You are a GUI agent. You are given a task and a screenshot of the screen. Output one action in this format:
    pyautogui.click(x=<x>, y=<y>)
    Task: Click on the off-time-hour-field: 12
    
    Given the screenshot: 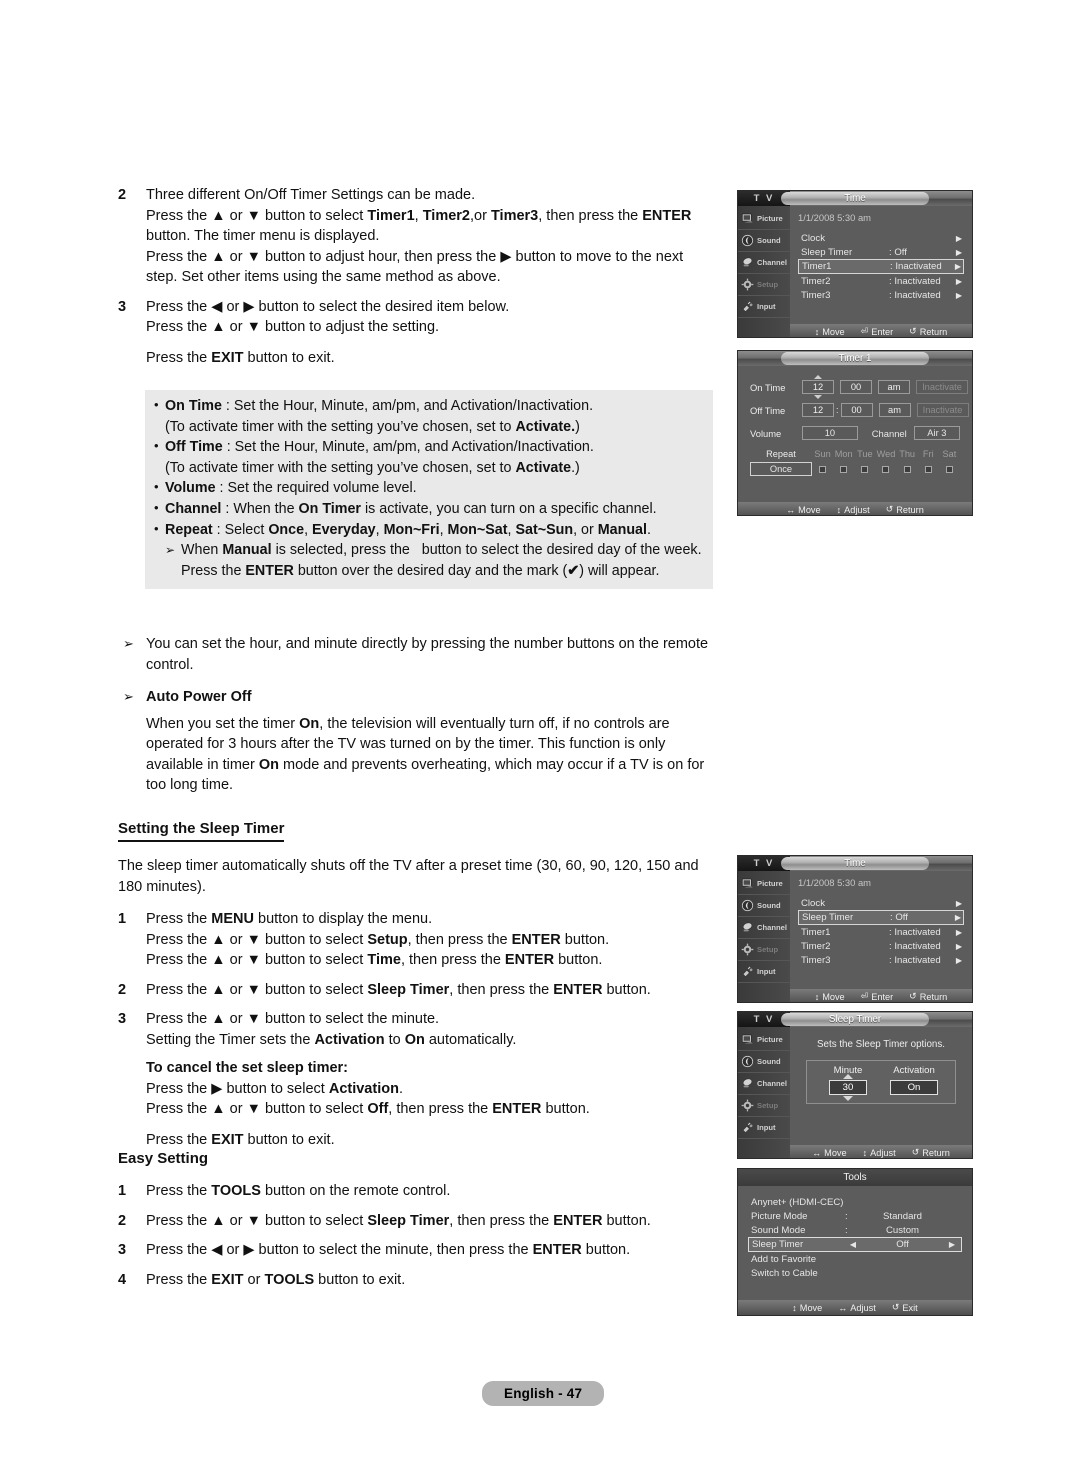 What is the action you would take?
    pyautogui.click(x=818, y=410)
    